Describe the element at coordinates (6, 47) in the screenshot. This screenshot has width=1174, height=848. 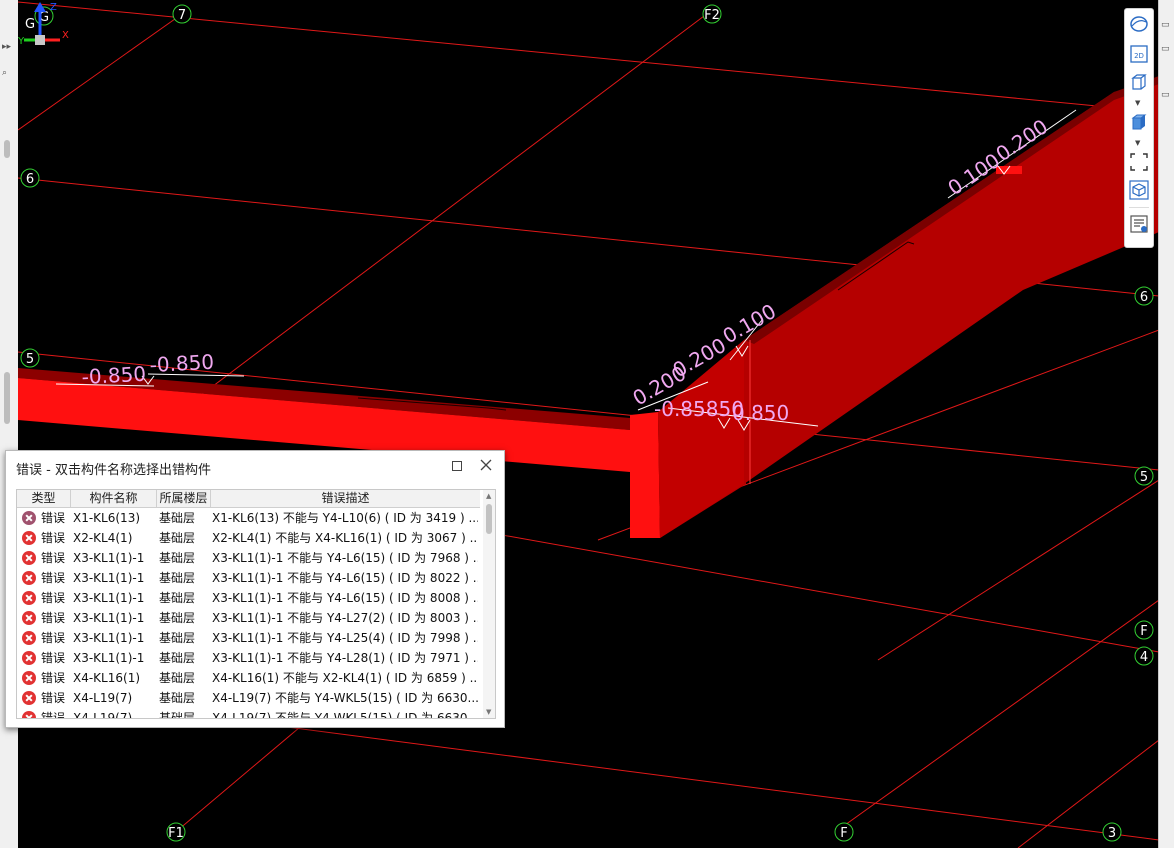
I see `expand-icon: ▸▸` at that location.